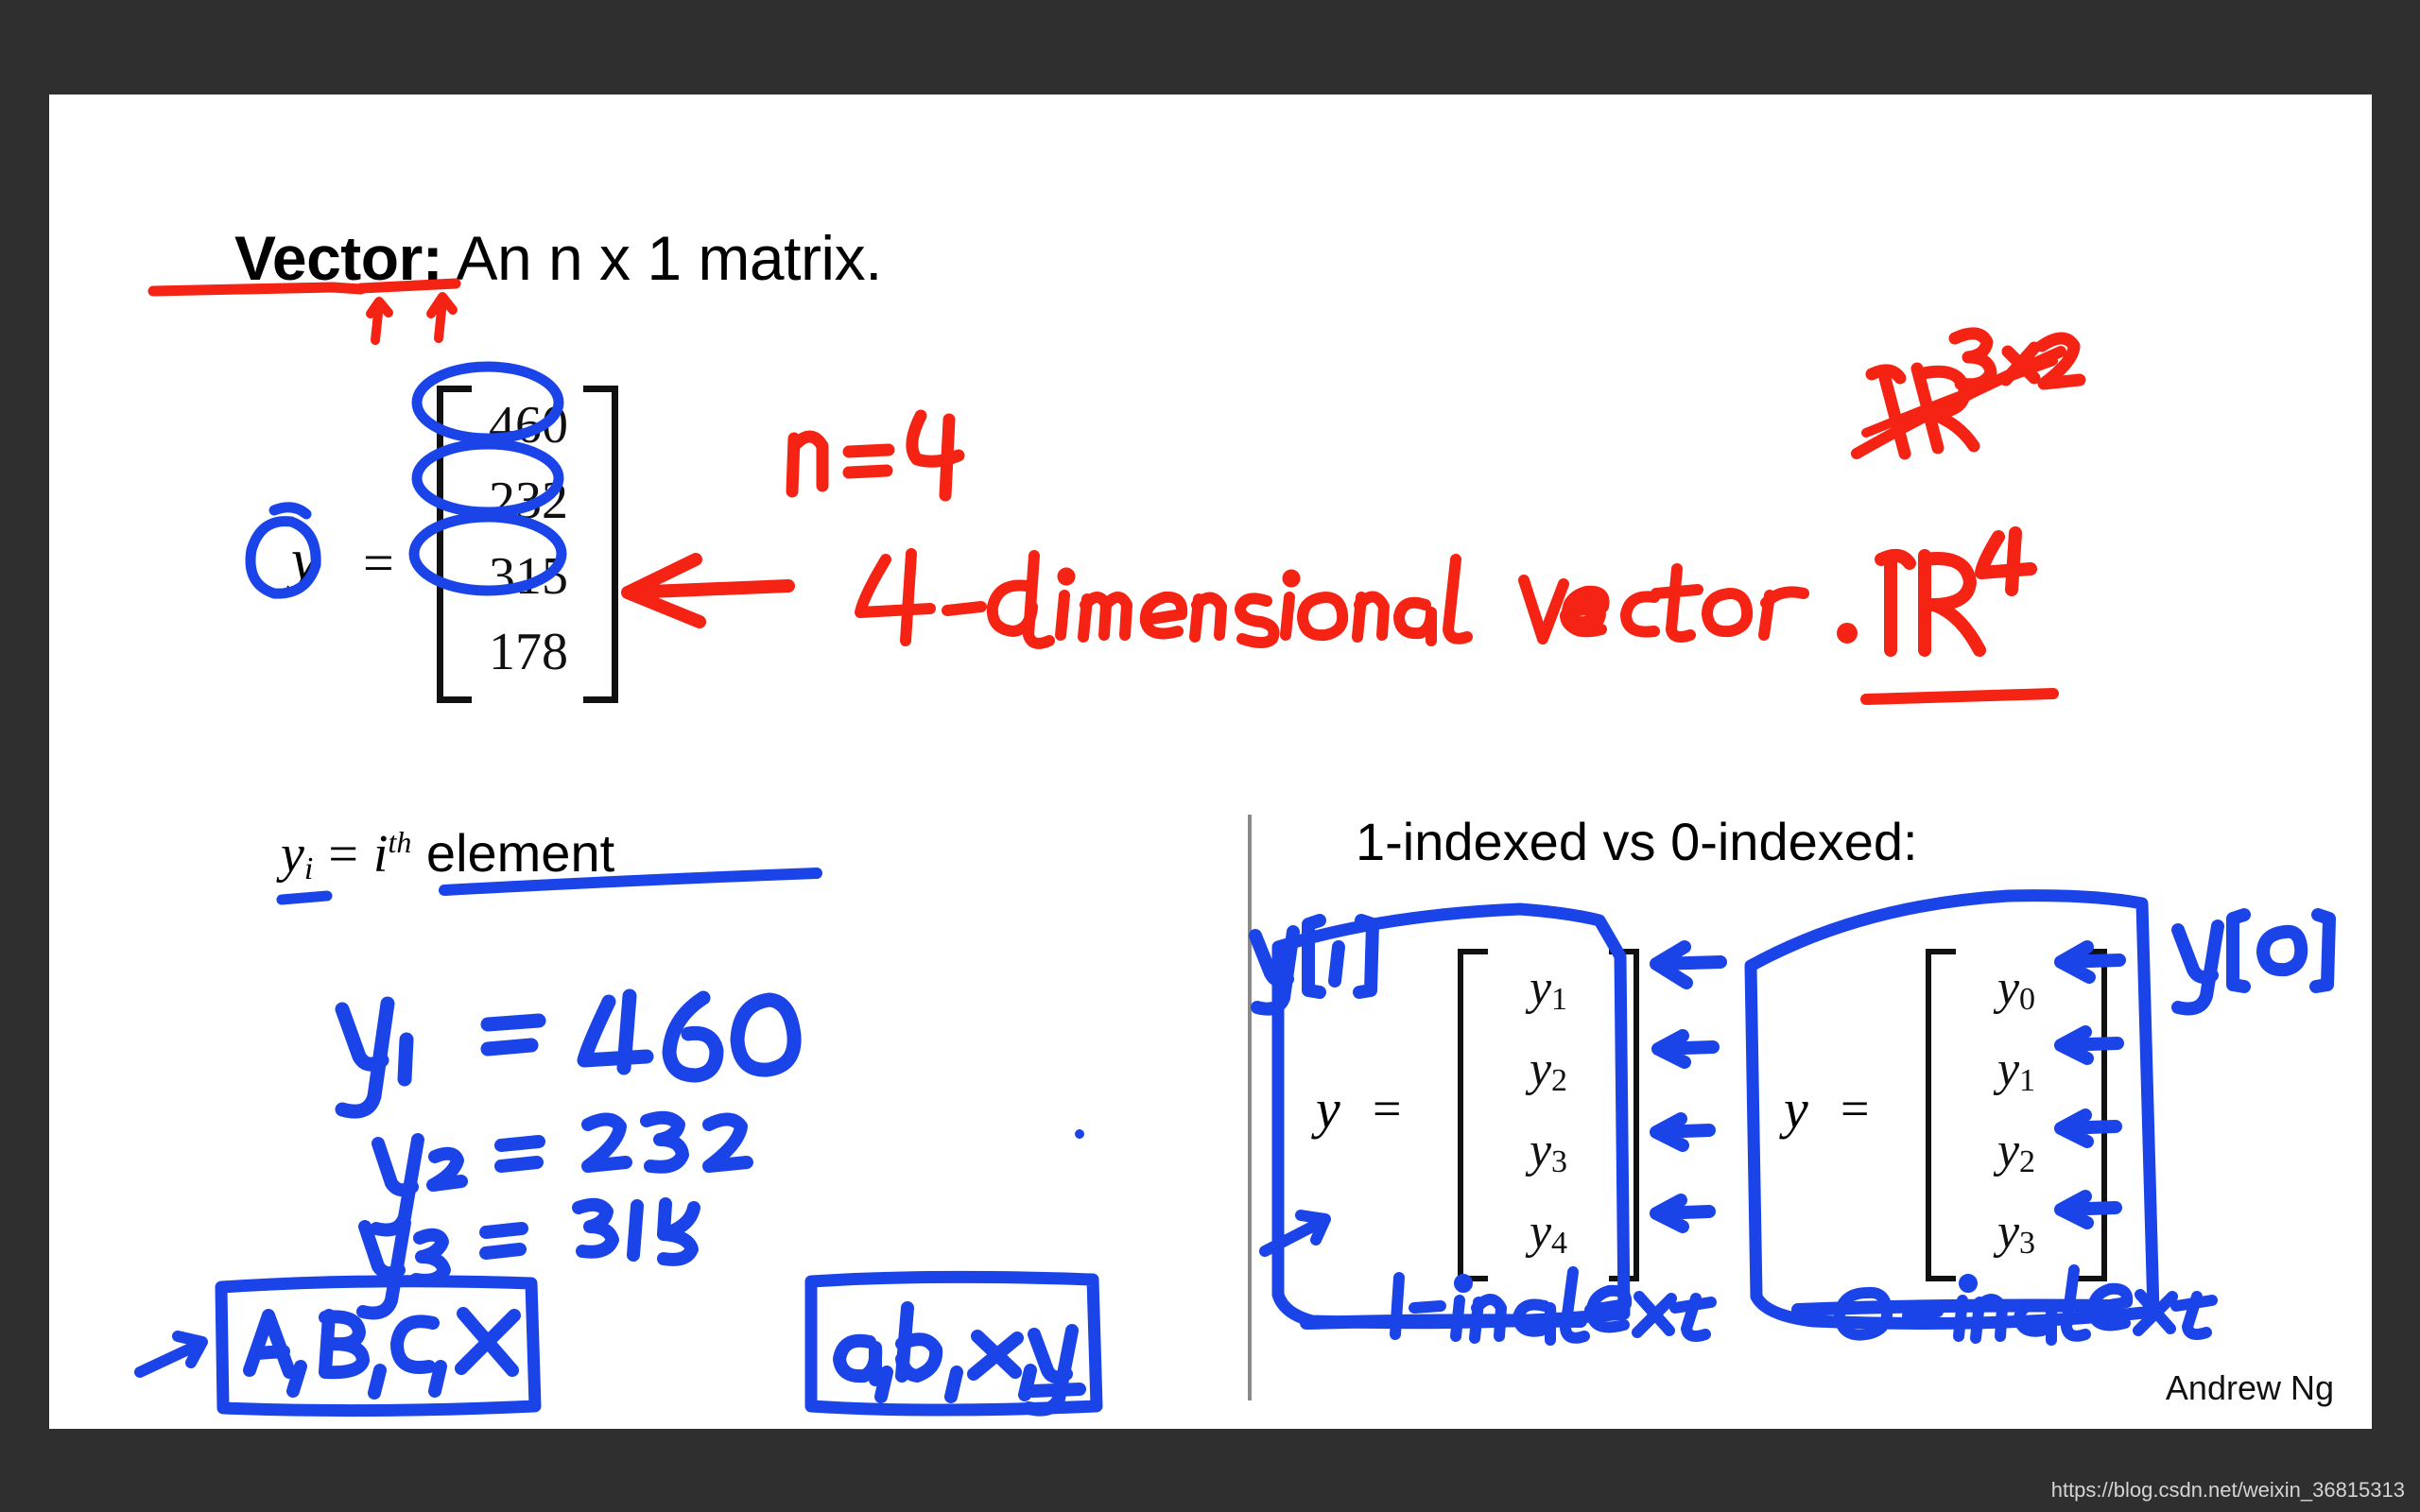 The height and width of the screenshot is (1512, 2420). Describe the element at coordinates (343, 854) in the screenshot. I see `element-equals: =` at that location.